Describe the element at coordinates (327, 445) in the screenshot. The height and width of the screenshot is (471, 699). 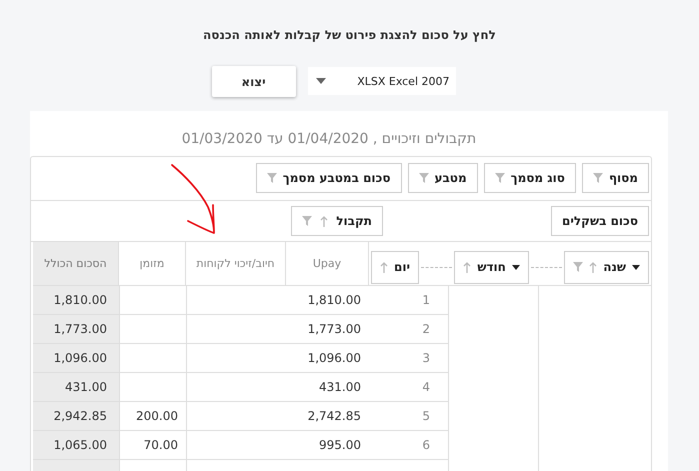
I see `table-cell: 995.00` at that location.